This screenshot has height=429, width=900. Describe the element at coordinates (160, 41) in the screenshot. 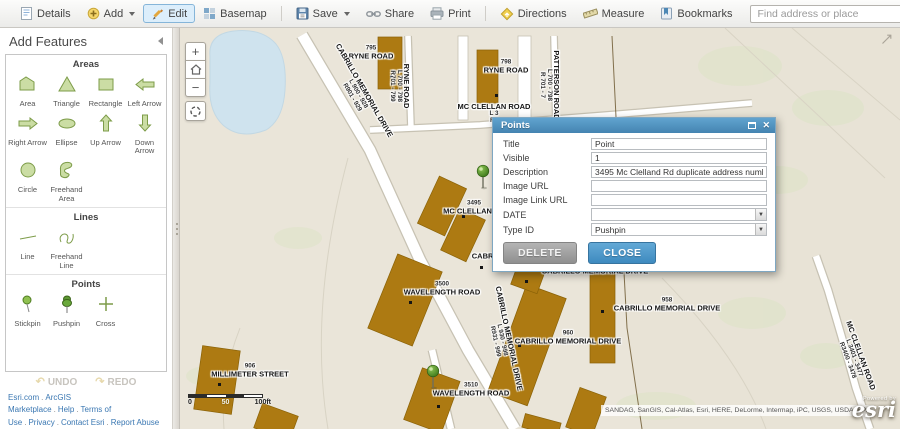

I see `collapse-panel-icon` at that location.